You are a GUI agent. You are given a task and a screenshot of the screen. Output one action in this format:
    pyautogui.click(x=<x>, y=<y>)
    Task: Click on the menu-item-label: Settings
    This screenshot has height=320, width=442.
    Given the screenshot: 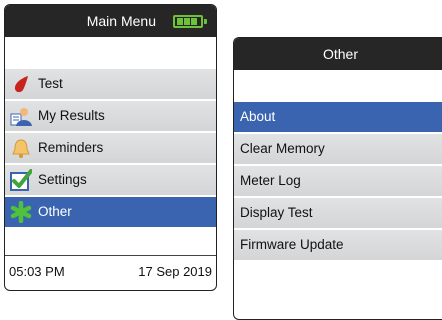 What is the action you would take?
    pyautogui.click(x=62, y=179)
    